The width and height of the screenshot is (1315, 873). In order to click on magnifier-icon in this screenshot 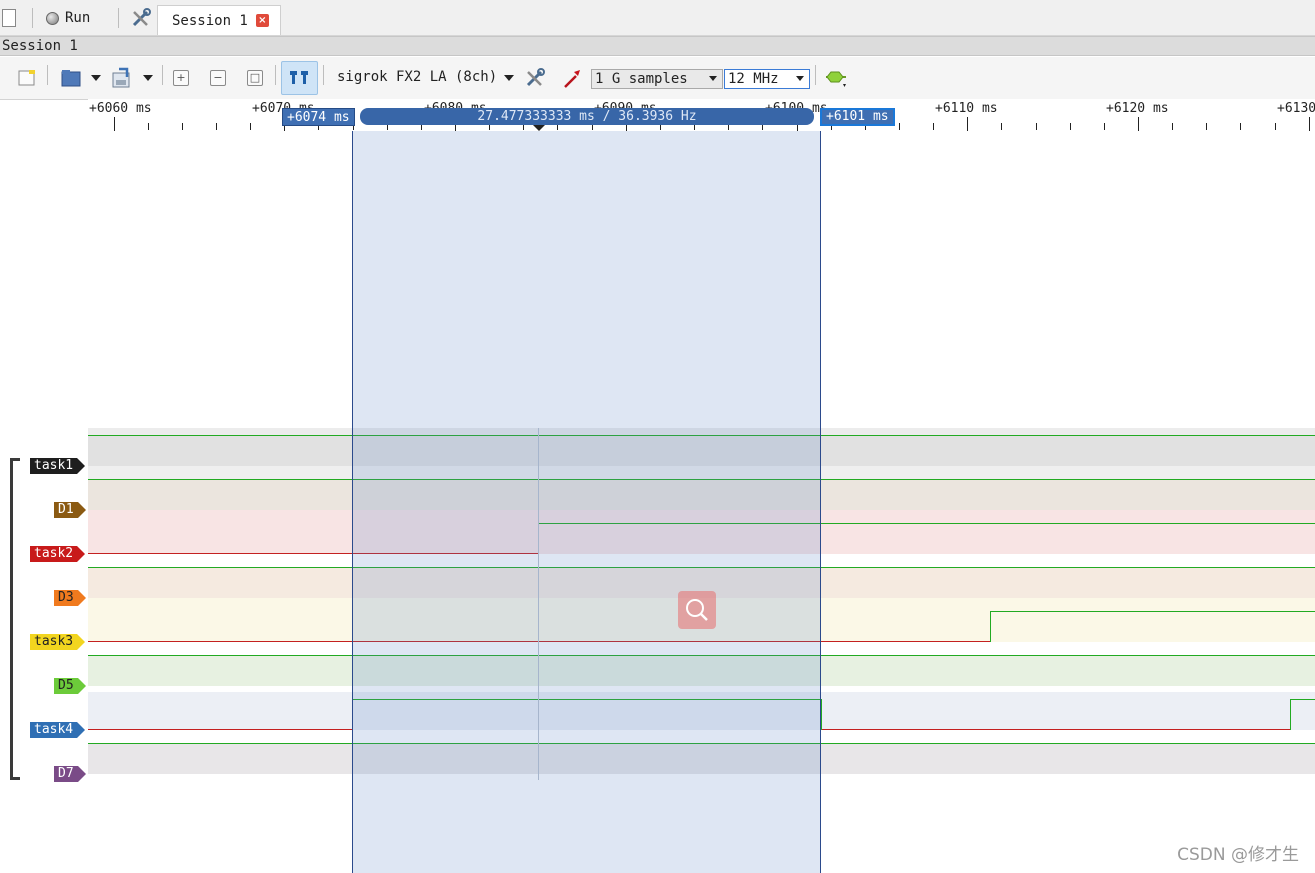, I will do `click(697, 610)`.